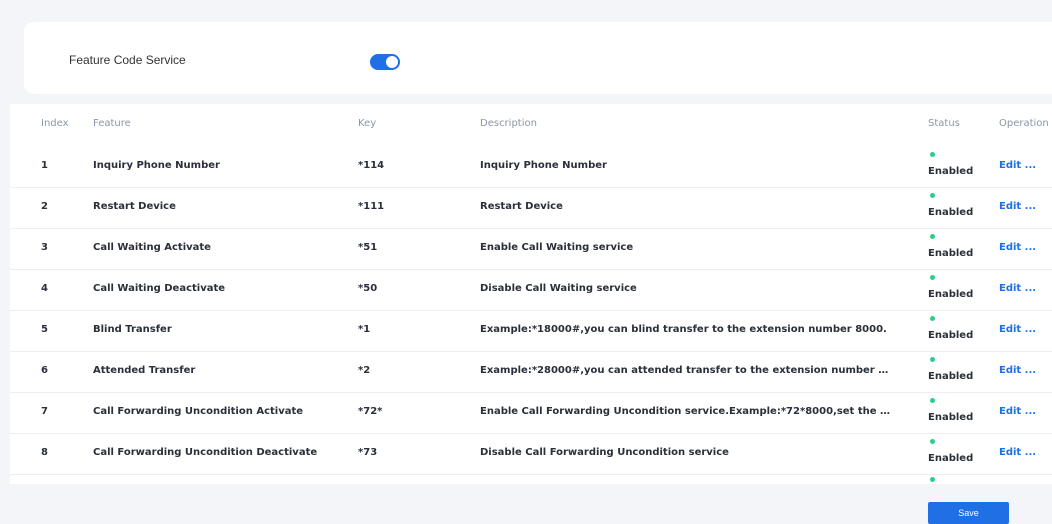 The width and height of the screenshot is (1052, 524). Describe the element at coordinates (392, 62) in the screenshot. I see `toggle-knob` at that location.